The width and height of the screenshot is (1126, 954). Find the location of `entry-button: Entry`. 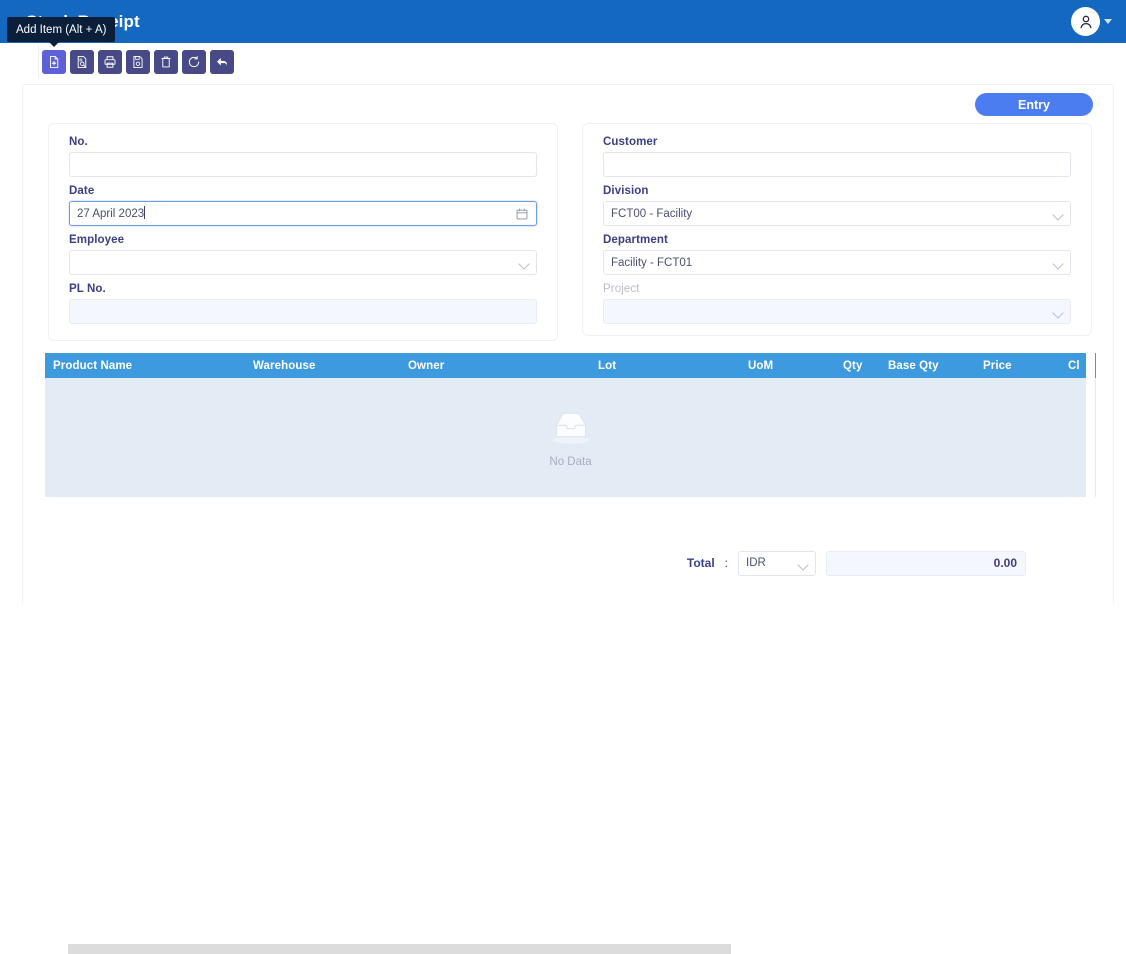

entry-button: Entry is located at coordinates (1034, 104).